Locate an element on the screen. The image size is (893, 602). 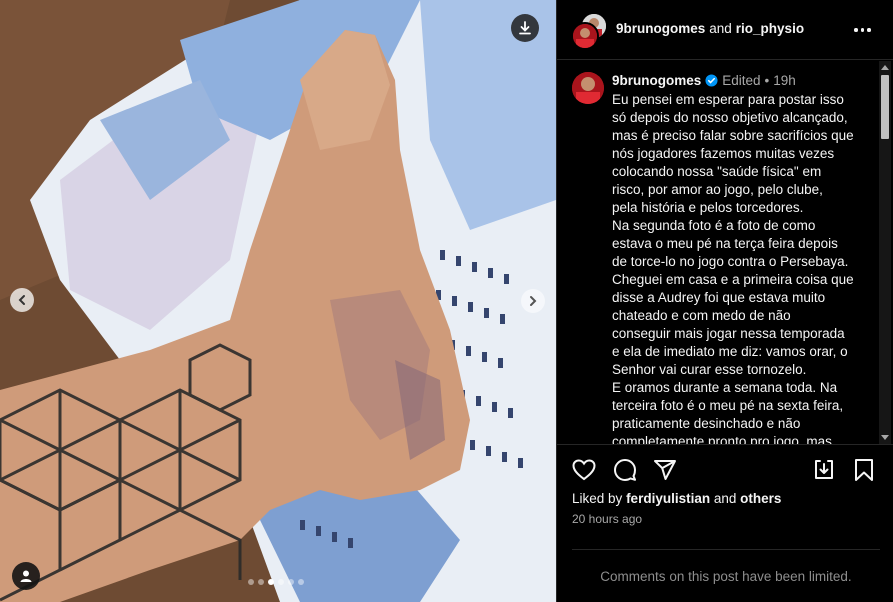
user-tag-icon is located at coordinates (26, 576).